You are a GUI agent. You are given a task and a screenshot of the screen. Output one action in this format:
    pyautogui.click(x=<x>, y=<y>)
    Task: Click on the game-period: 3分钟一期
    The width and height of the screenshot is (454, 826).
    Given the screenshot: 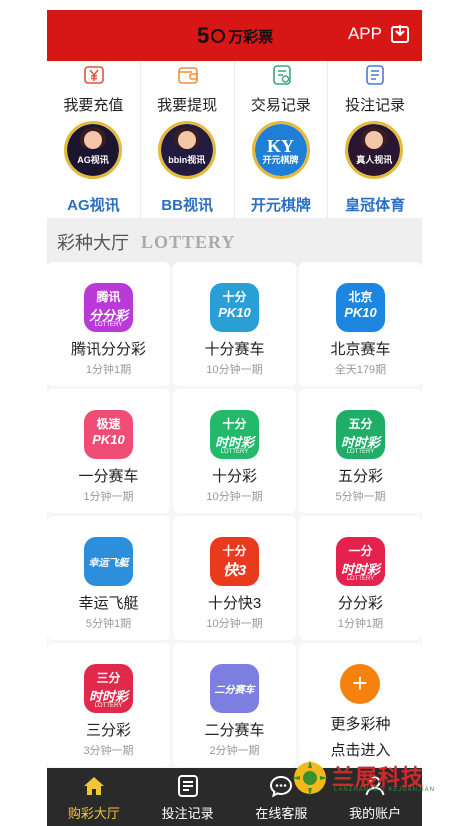 What is the action you would take?
    pyautogui.click(x=108, y=751)
    